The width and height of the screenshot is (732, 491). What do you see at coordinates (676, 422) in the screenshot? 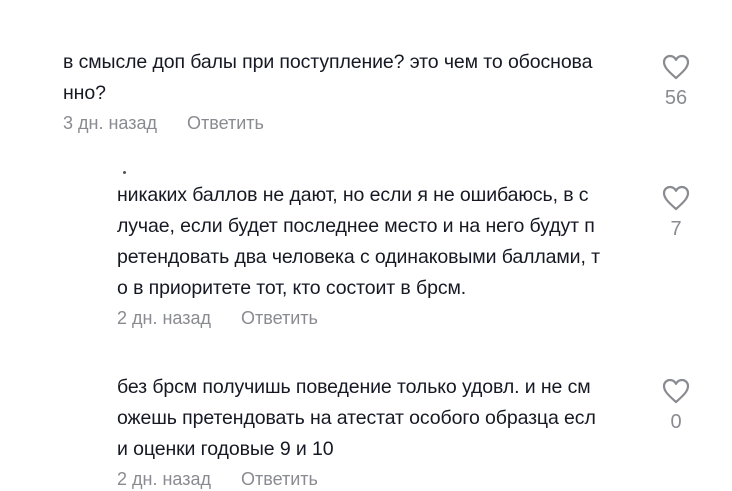
I see `like-count: 0` at bounding box center [676, 422].